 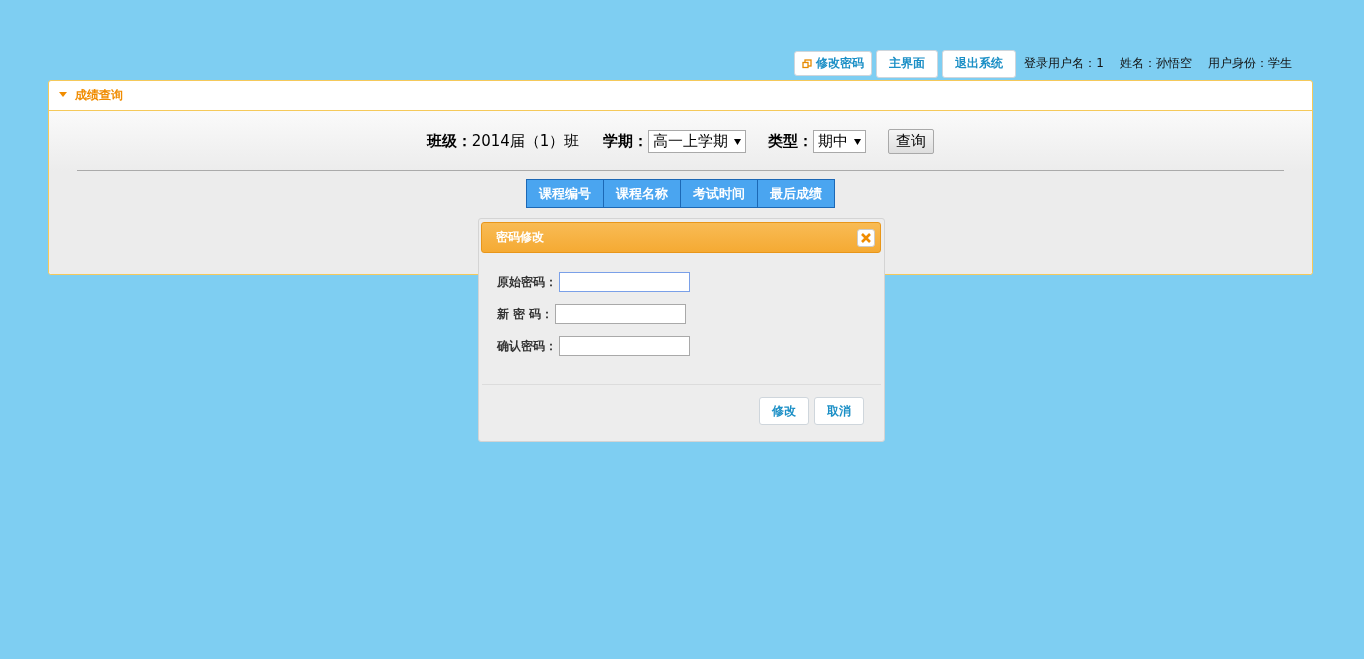 I want to click on close-icon, so click(x=866, y=237).